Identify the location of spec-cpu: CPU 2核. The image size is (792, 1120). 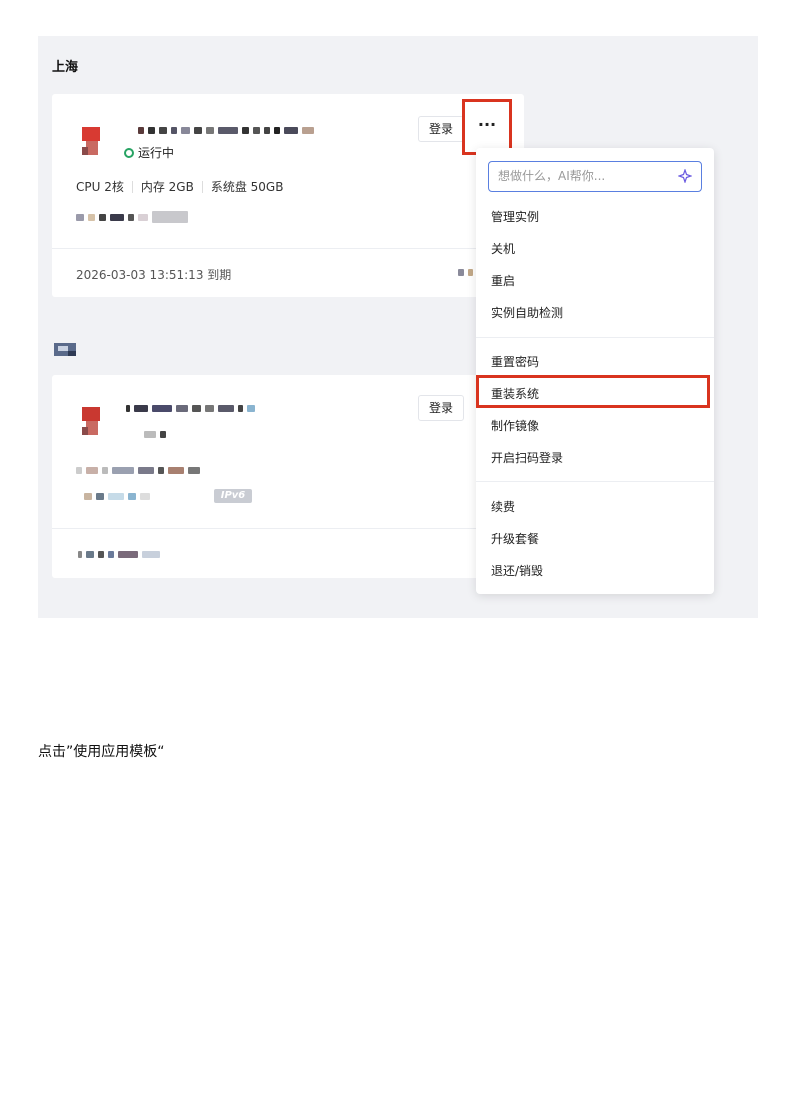
(100, 187).